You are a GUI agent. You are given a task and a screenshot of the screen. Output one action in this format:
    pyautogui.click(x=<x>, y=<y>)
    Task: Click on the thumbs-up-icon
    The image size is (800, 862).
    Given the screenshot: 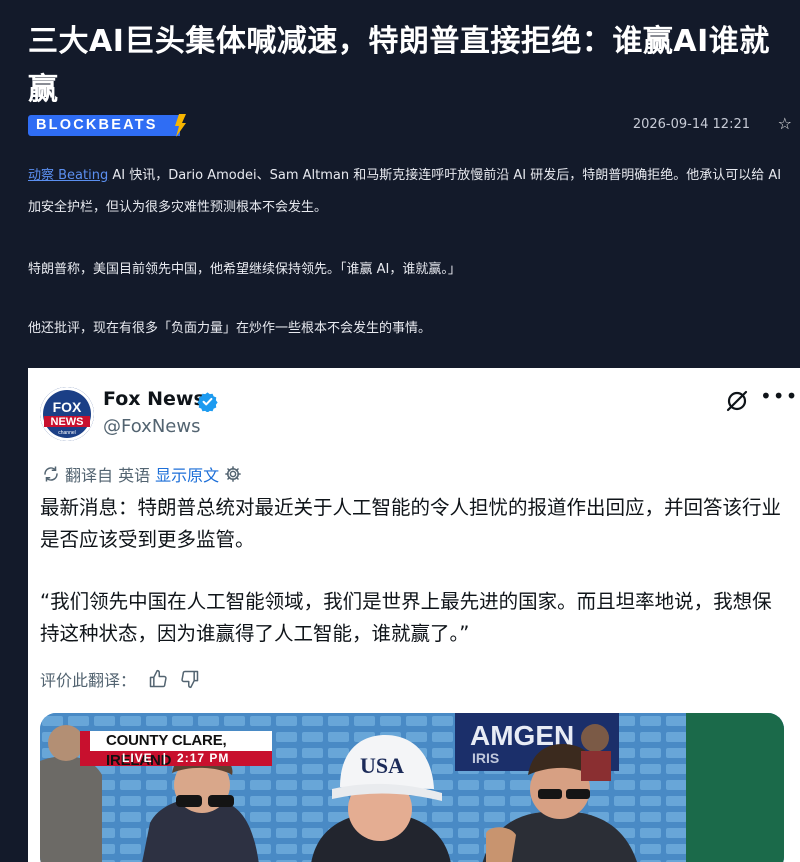 What is the action you would take?
    pyautogui.click(x=158, y=679)
    